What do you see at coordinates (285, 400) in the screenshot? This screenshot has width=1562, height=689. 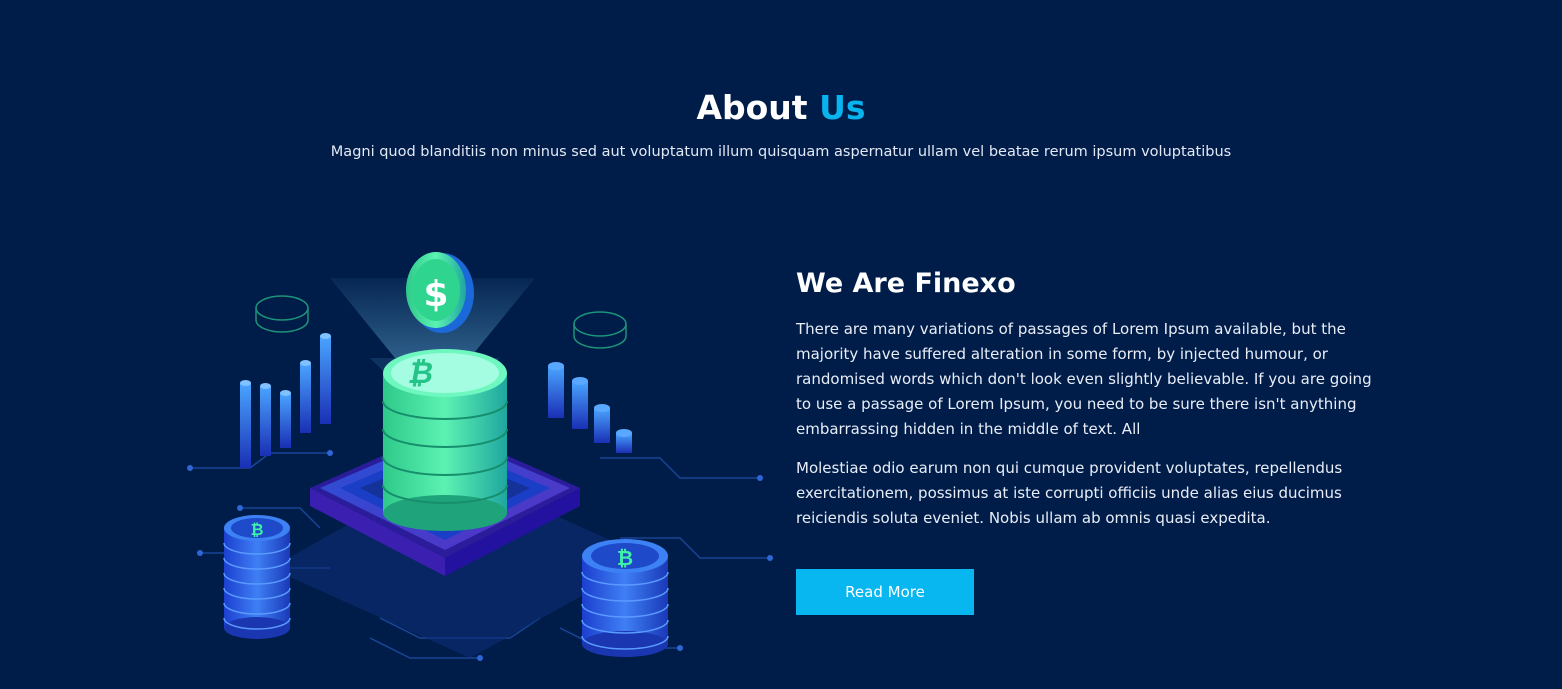 I see `bar-chart-left` at bounding box center [285, 400].